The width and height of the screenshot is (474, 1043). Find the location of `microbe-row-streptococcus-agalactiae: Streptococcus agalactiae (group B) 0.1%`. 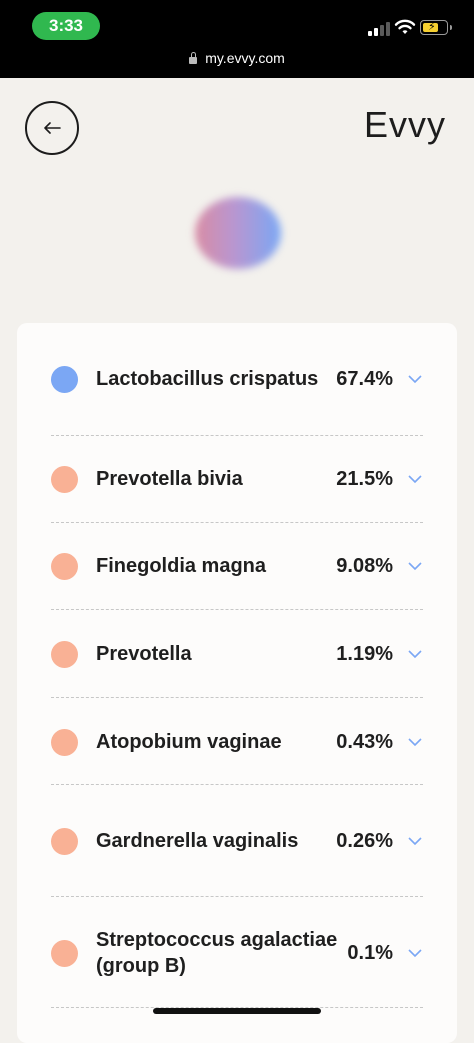

microbe-row-streptococcus-agalactiae: Streptococcus agalactiae (group B) 0.1% is located at coordinates (237, 953).